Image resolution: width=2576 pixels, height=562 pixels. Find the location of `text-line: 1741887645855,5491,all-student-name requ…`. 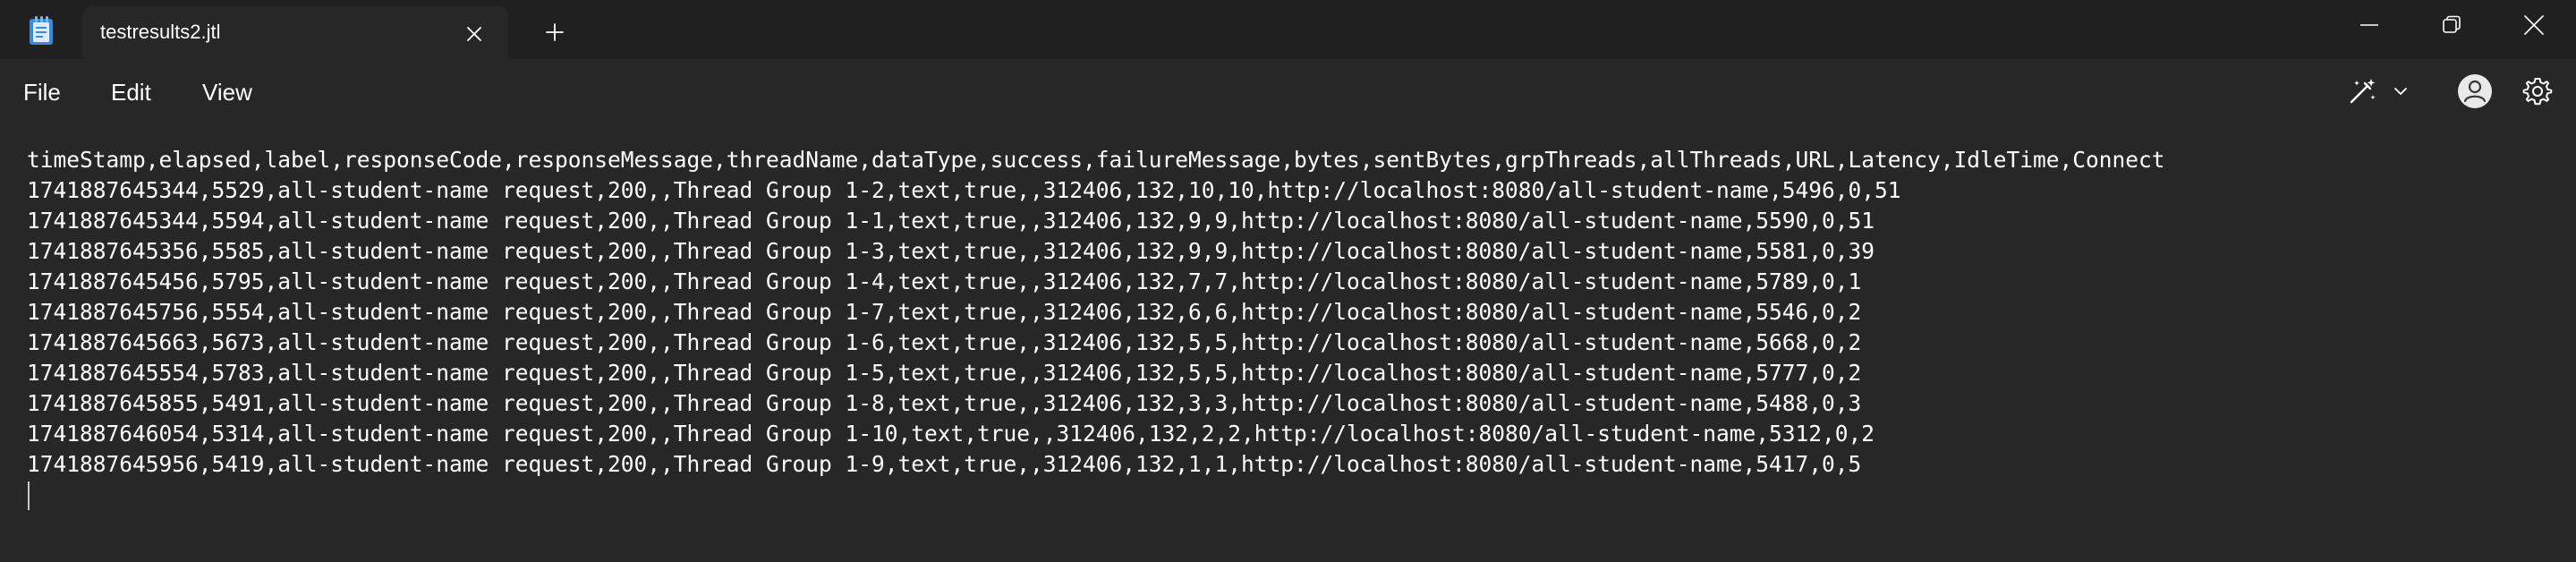

text-line: 1741887645855,5491,all-student-name requ… is located at coordinates (944, 403).